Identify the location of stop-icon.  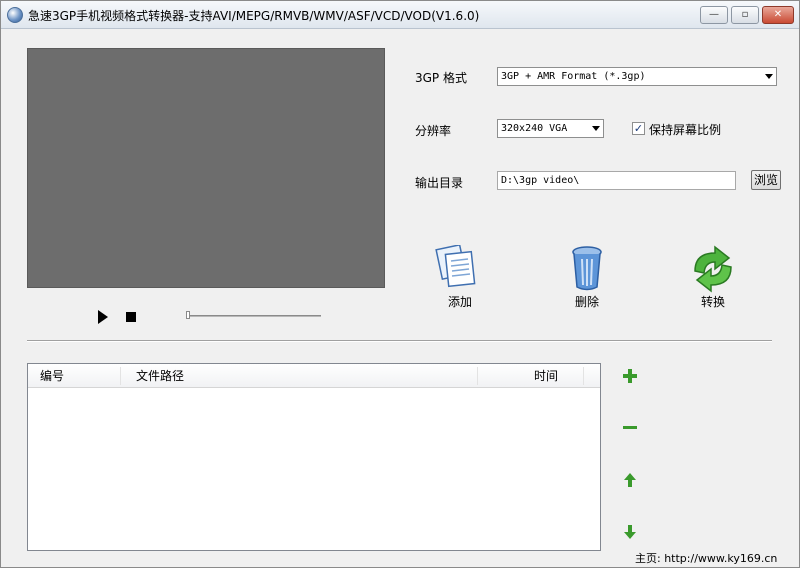
(131, 317).